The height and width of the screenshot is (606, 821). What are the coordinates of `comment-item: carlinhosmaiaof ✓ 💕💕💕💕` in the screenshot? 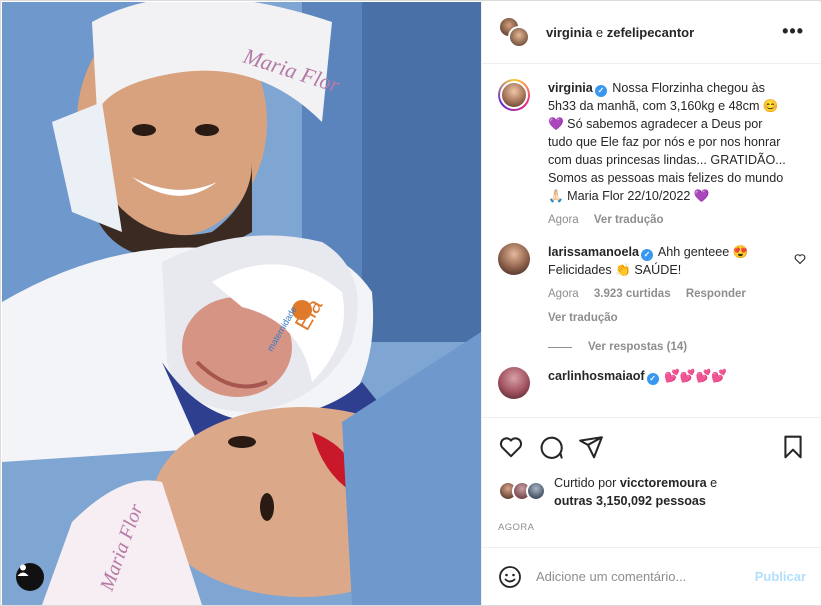 It's located at (652, 383).